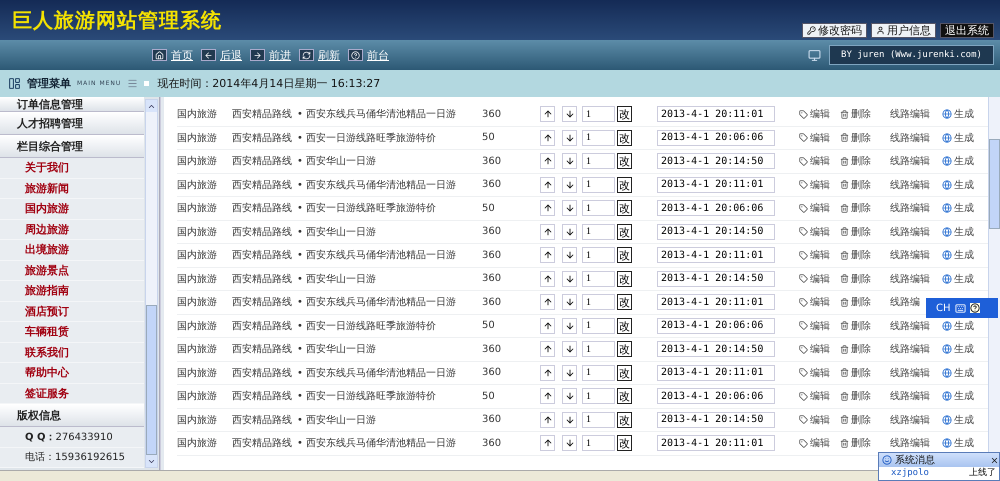 This screenshot has width=1000, height=481. Describe the element at coordinates (72, 123) in the screenshot. I see `sidebar-section: 人才招聘管理` at that location.